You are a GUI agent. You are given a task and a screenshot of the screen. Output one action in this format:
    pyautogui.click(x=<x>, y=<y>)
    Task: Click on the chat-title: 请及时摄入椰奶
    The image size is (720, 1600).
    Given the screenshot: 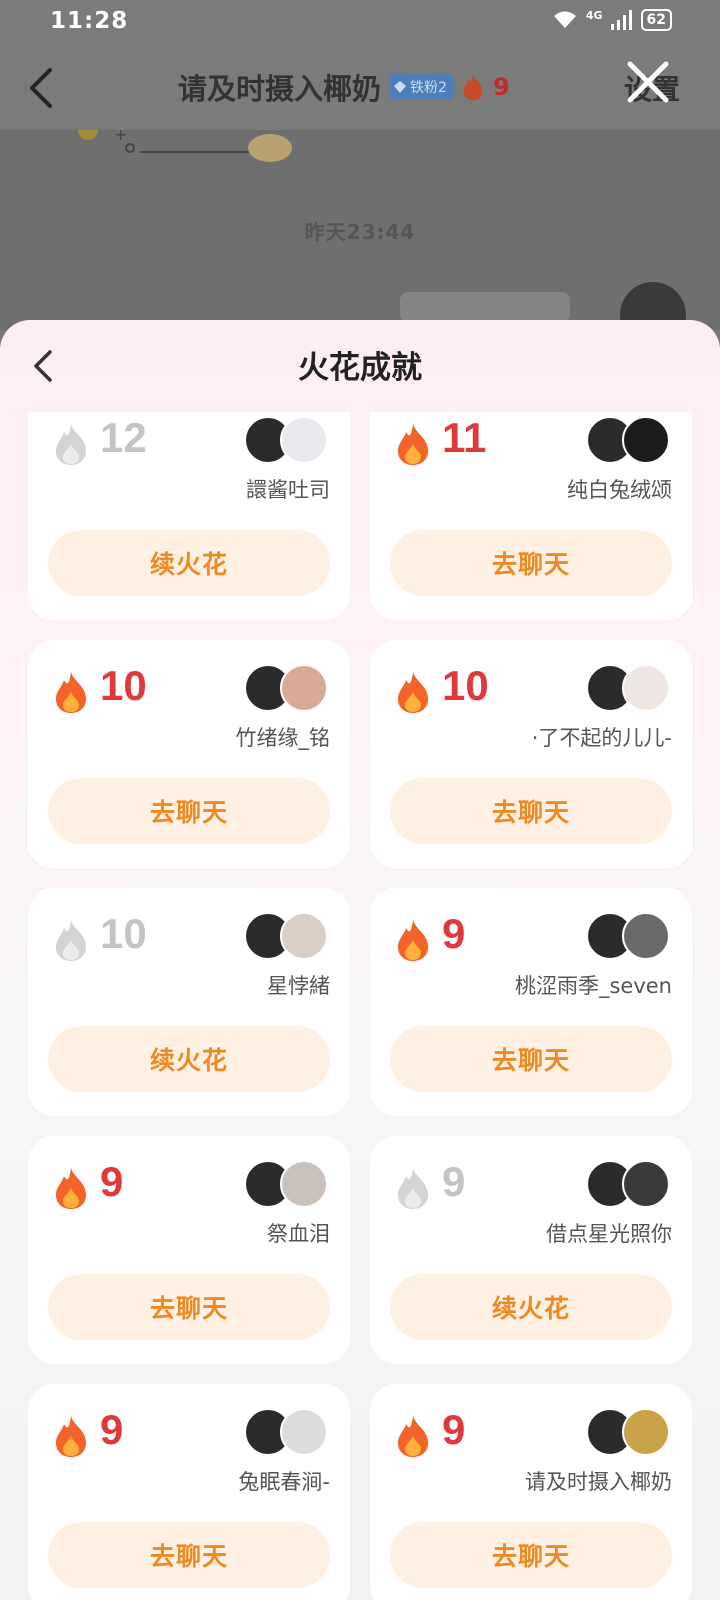 What is the action you would take?
    pyautogui.click(x=280, y=89)
    